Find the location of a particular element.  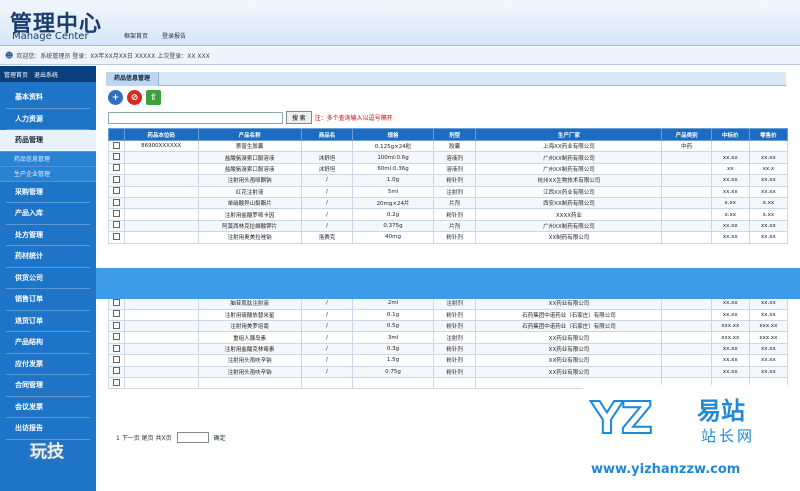

sidebar-item-payable-invoice: 应付发票 is located at coordinates (48, 364).